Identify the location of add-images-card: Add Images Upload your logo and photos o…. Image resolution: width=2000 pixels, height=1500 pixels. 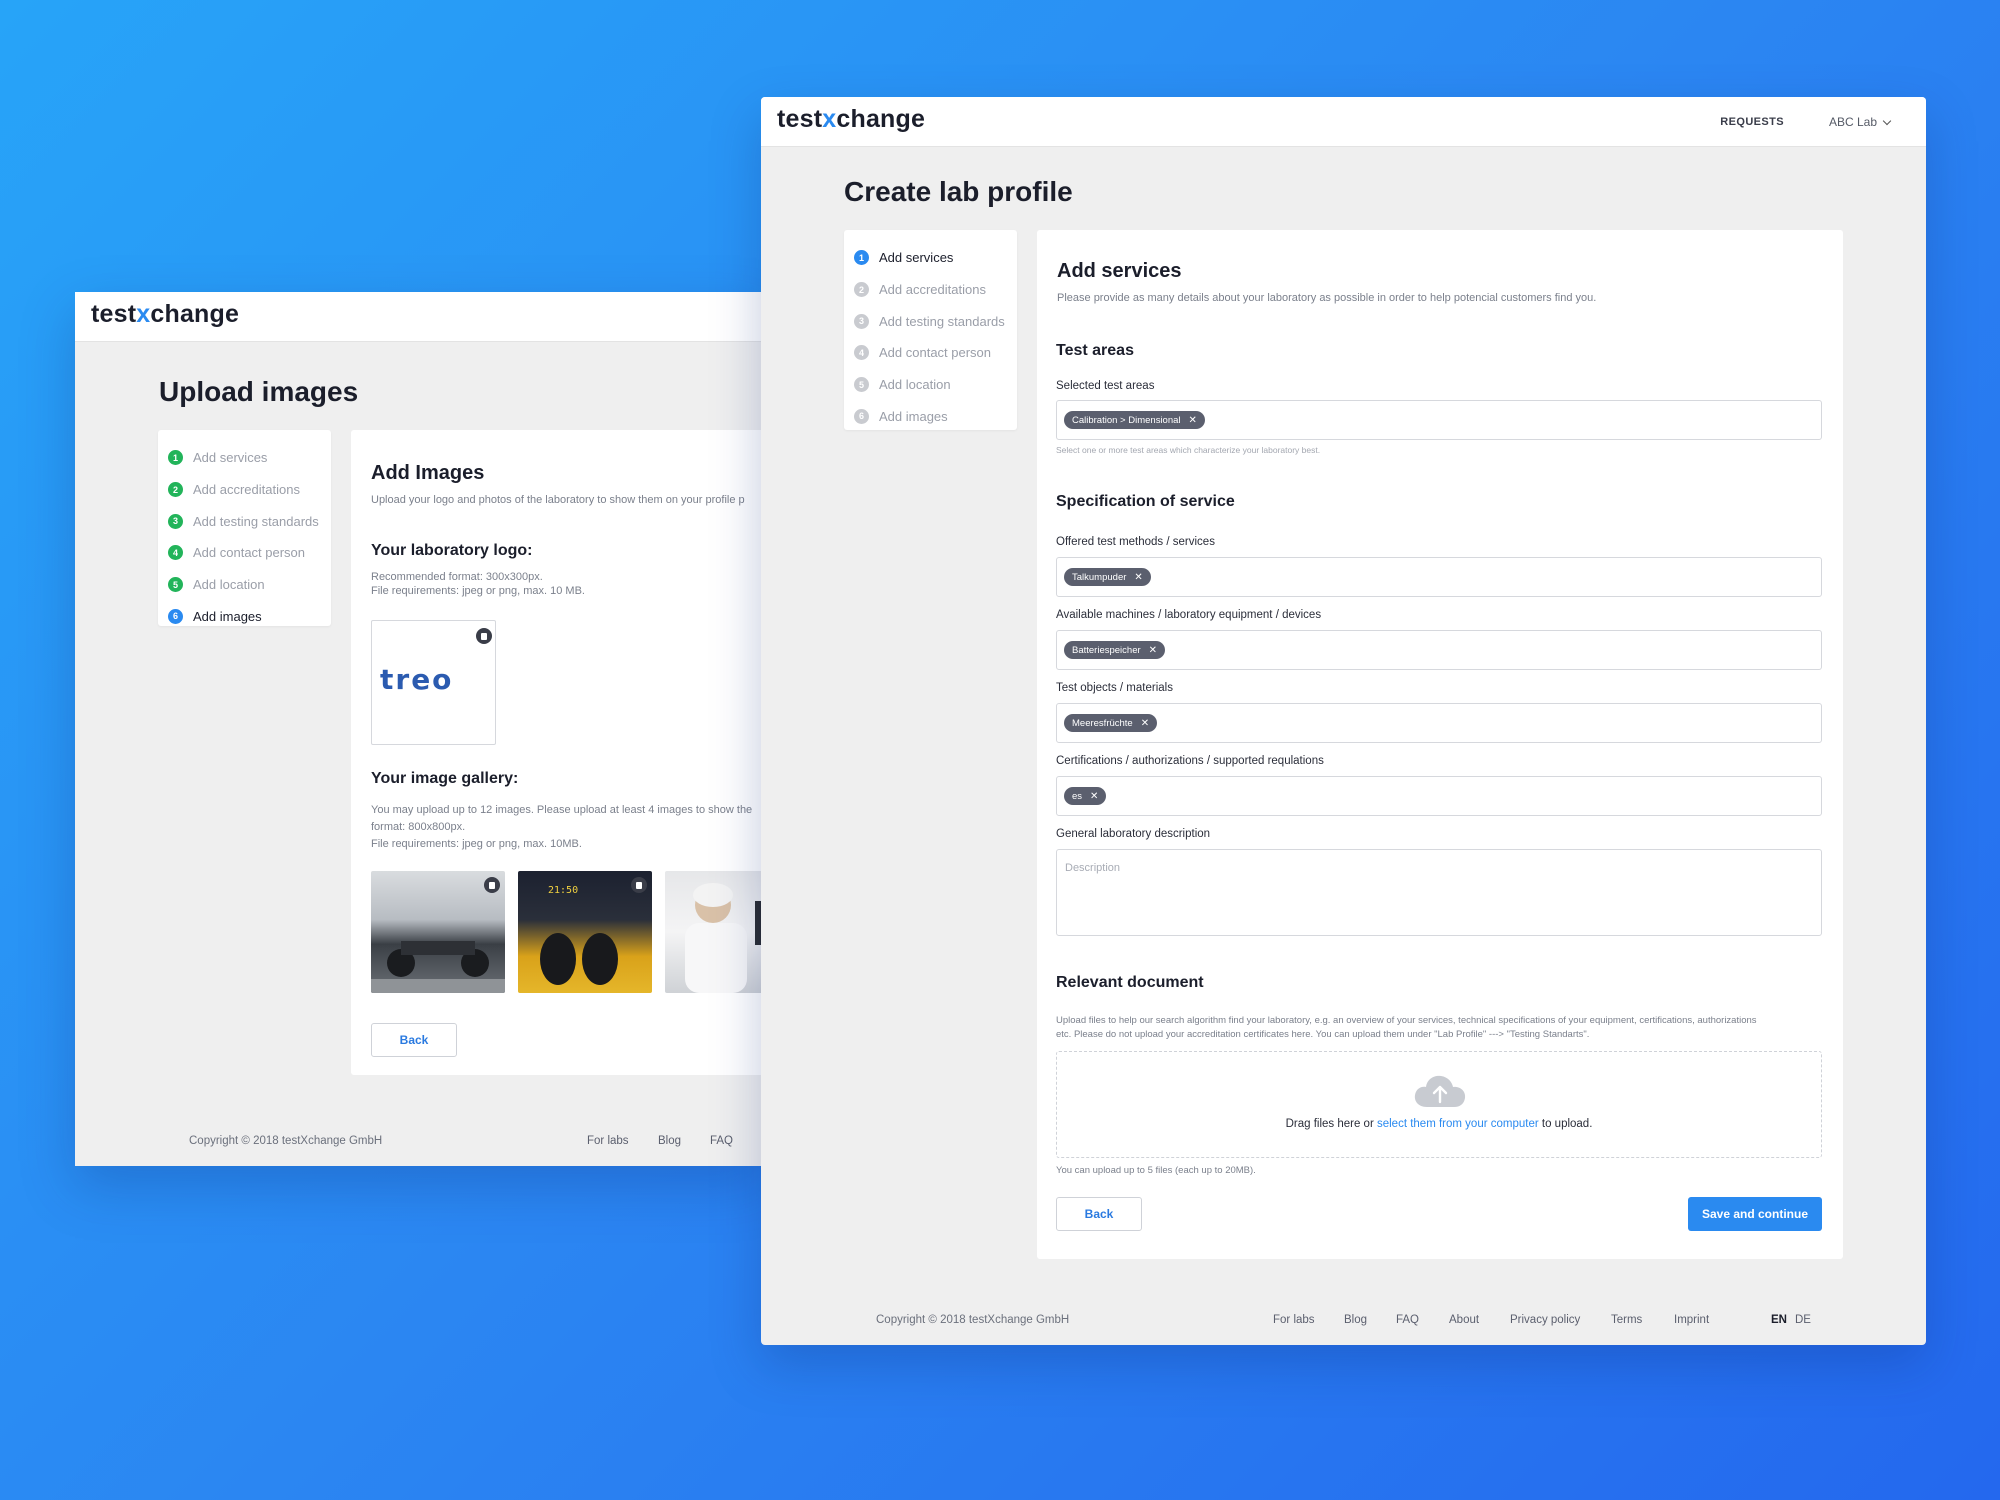
(558, 752).